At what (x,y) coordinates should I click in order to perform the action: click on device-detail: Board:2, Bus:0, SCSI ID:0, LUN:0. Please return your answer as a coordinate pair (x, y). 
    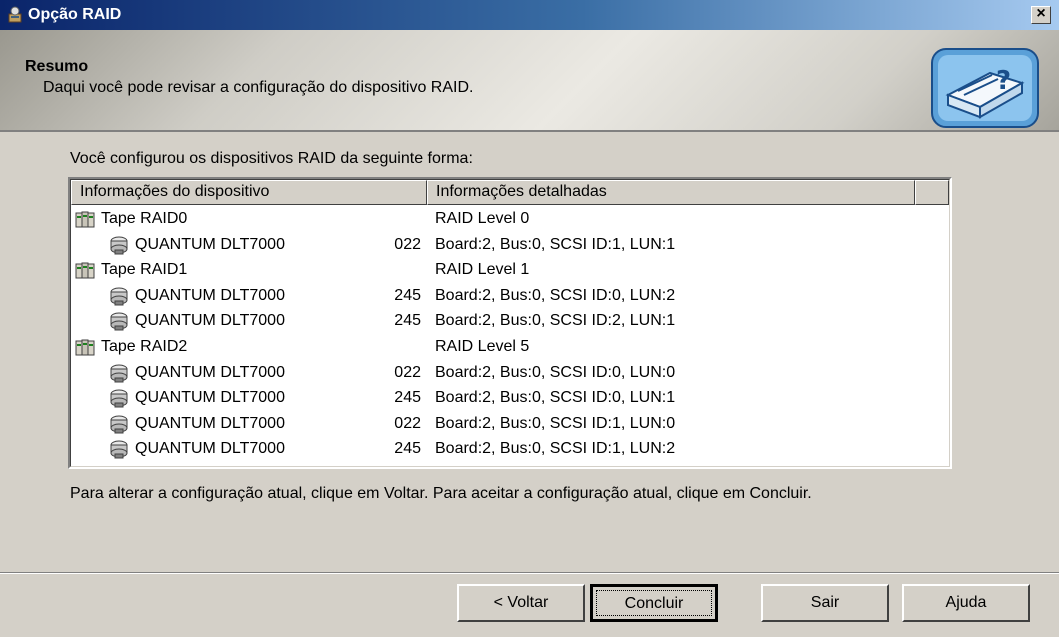
    Looking at the image, I should click on (555, 372).